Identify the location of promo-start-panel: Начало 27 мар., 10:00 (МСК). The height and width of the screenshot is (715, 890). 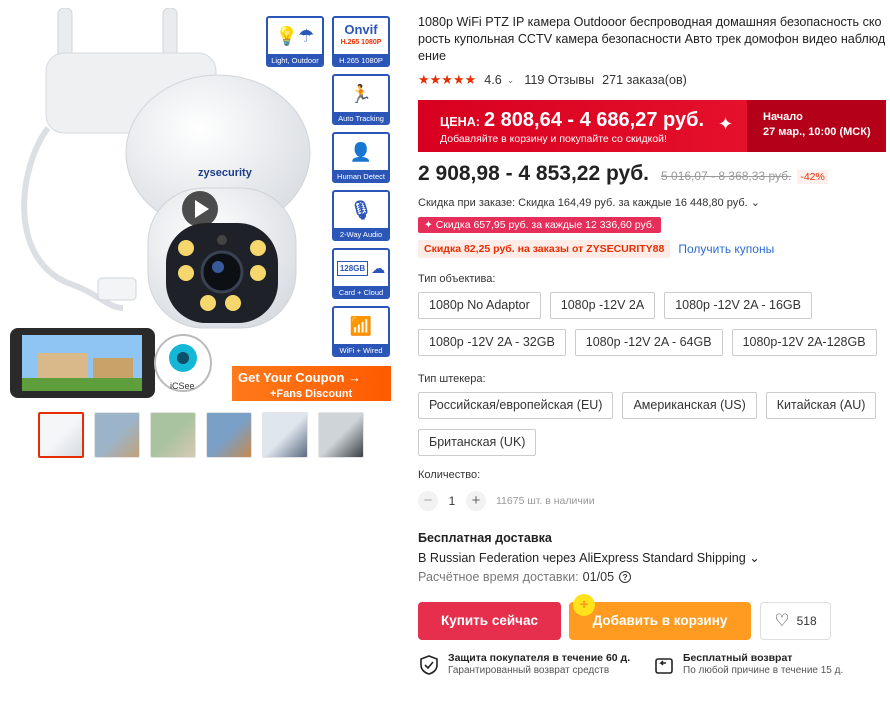
(816, 126).